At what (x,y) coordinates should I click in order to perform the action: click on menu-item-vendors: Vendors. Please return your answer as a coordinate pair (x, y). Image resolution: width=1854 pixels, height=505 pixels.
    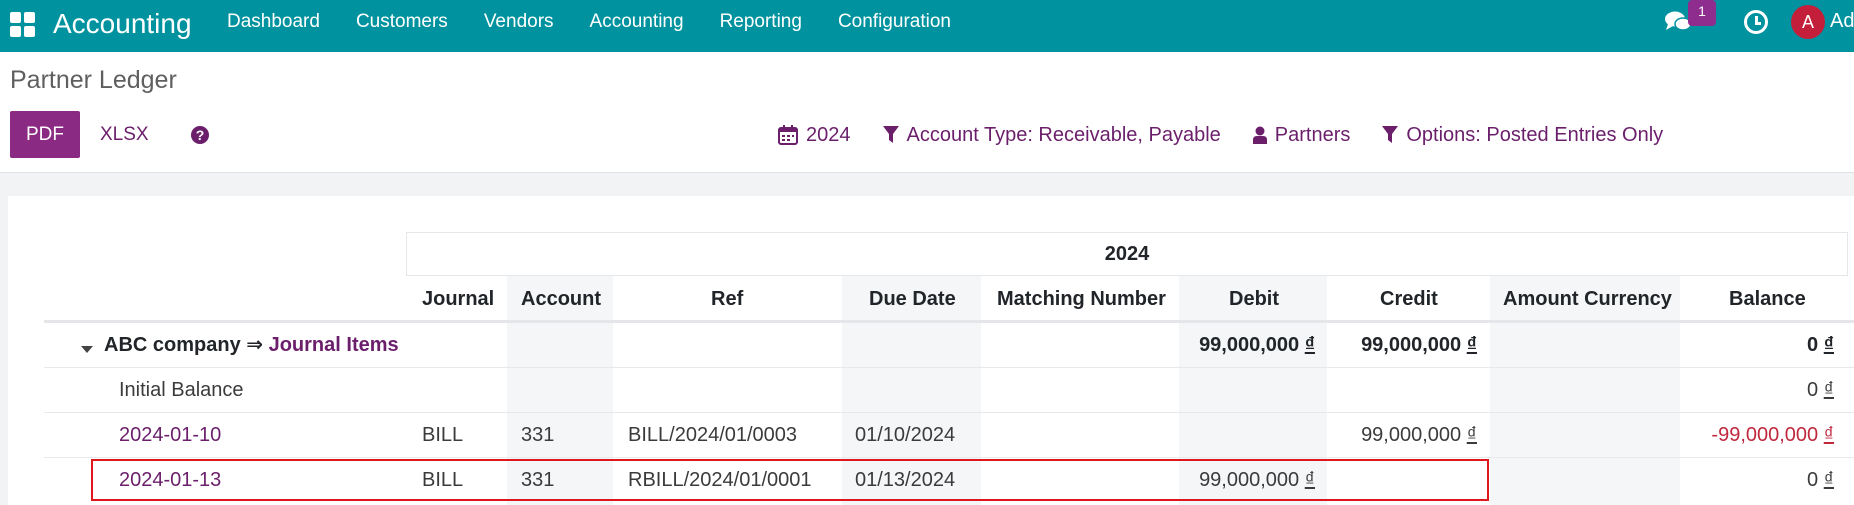
    Looking at the image, I should click on (519, 22).